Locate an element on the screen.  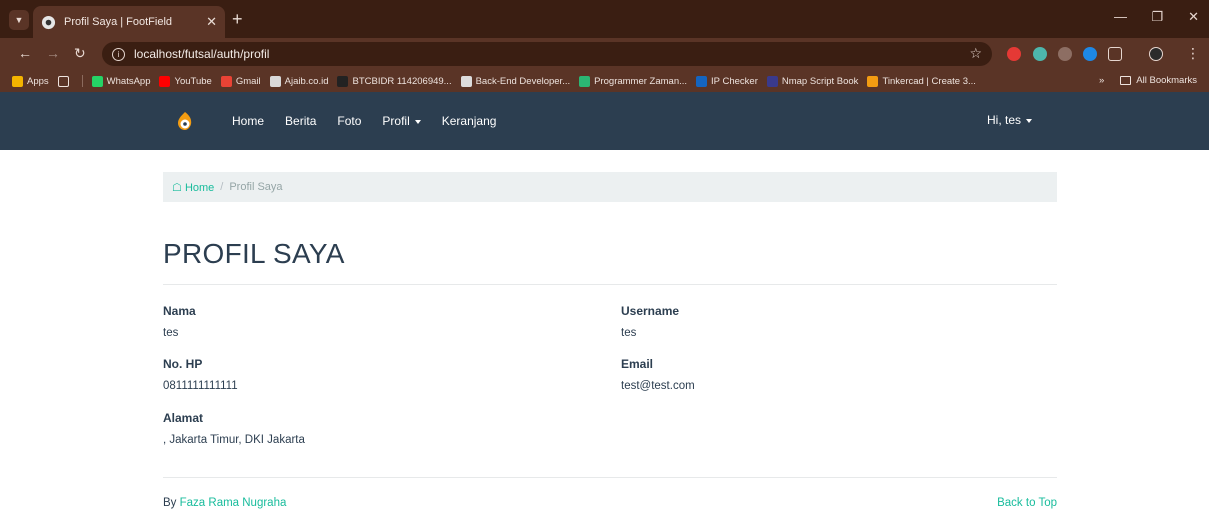
breadcrumb-current: Profil Saya is located at coordinates (256, 187).